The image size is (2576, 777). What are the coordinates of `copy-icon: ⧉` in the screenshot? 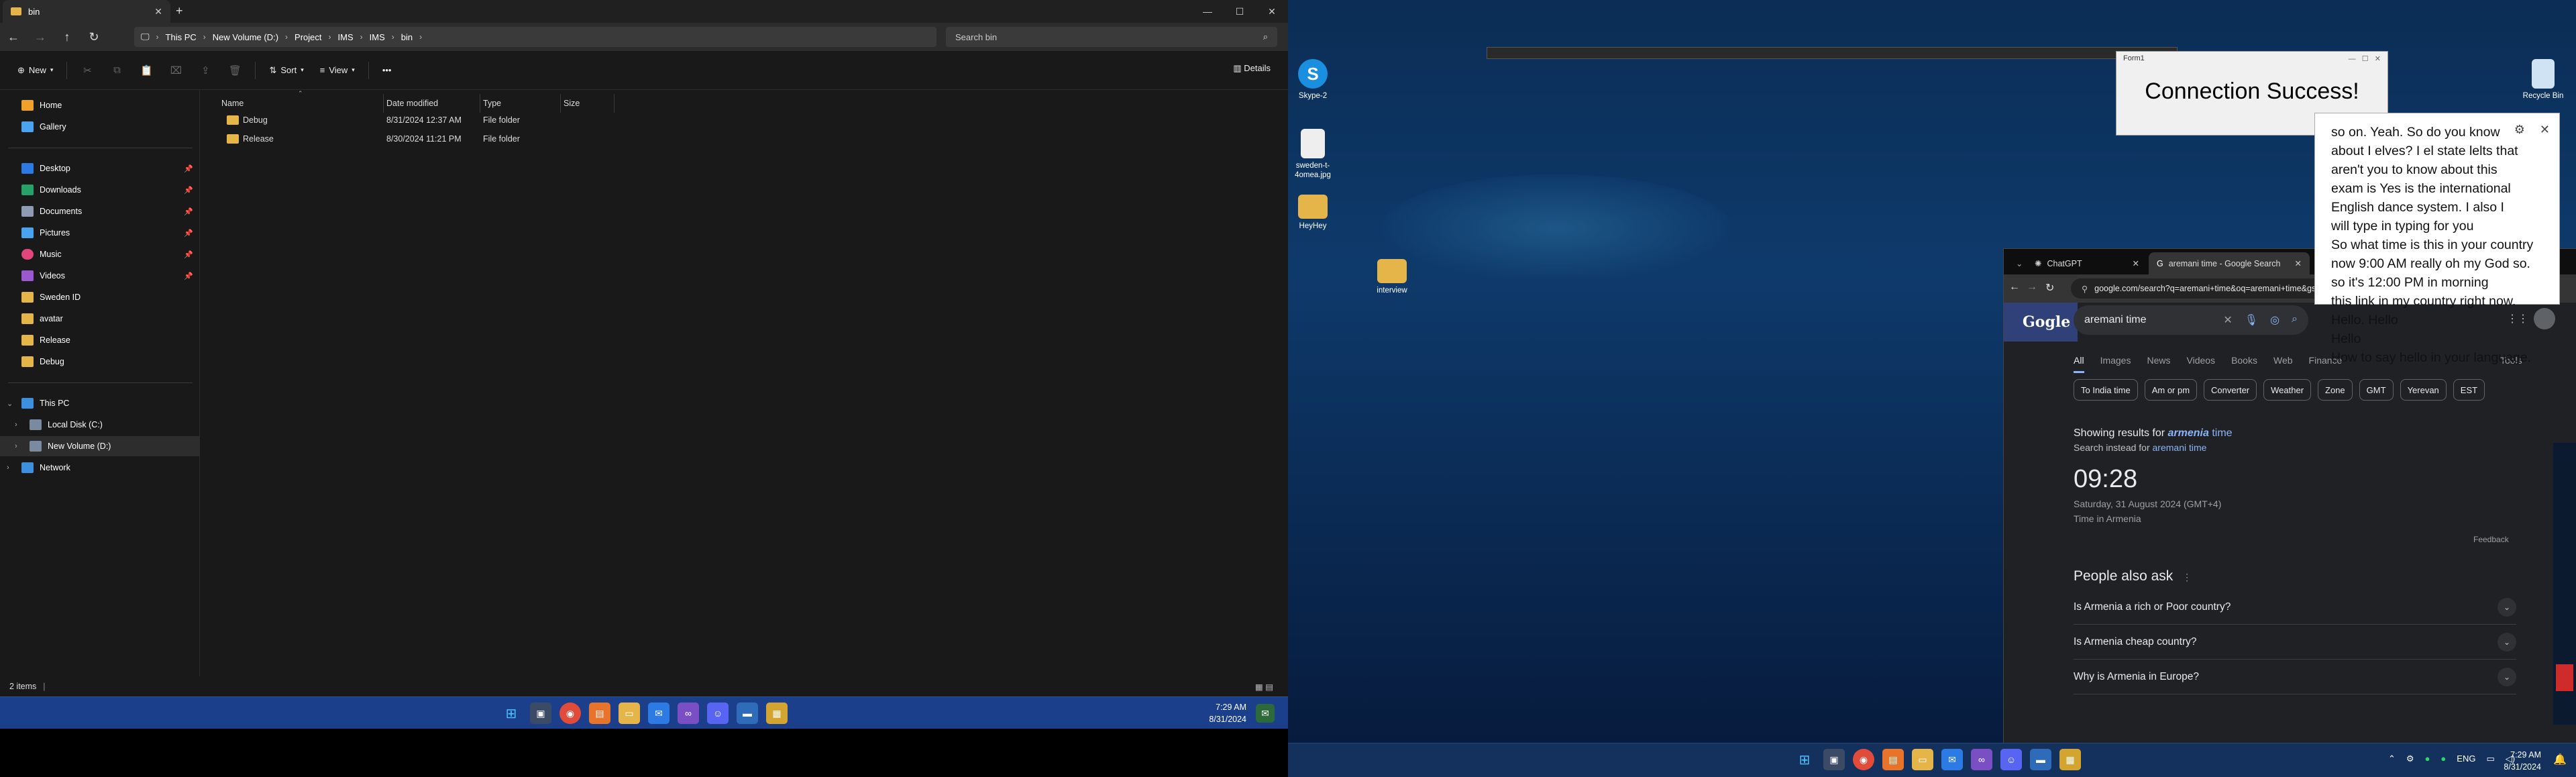 It's located at (116, 70).